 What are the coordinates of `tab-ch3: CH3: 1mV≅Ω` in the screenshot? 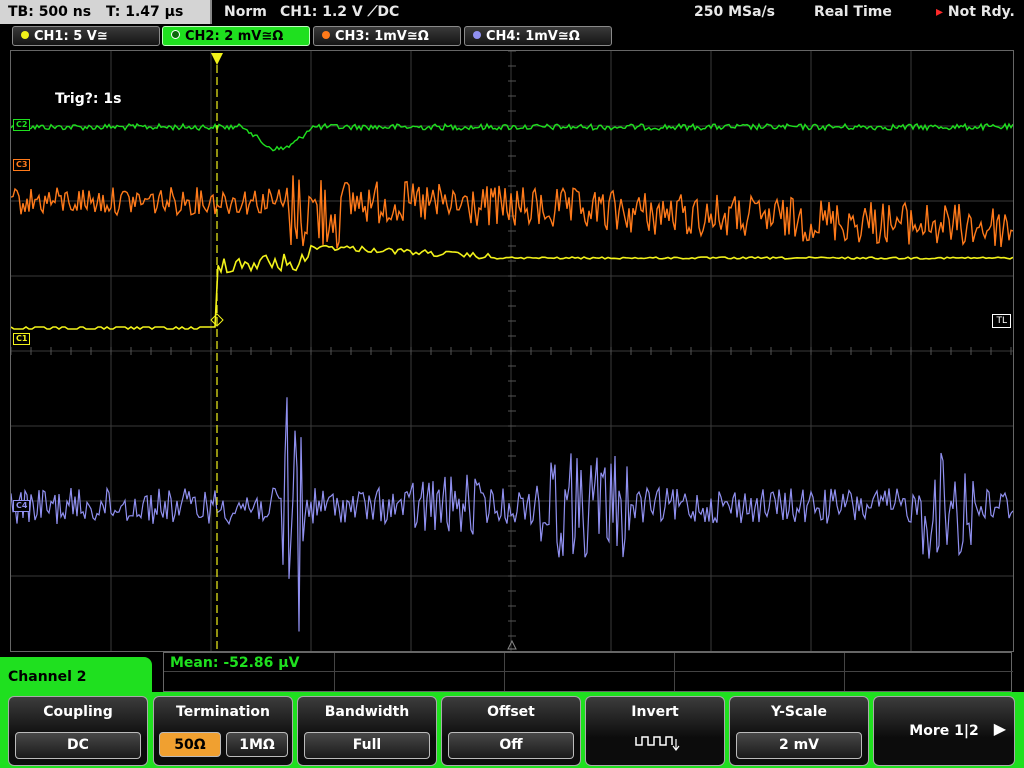 It's located at (387, 36).